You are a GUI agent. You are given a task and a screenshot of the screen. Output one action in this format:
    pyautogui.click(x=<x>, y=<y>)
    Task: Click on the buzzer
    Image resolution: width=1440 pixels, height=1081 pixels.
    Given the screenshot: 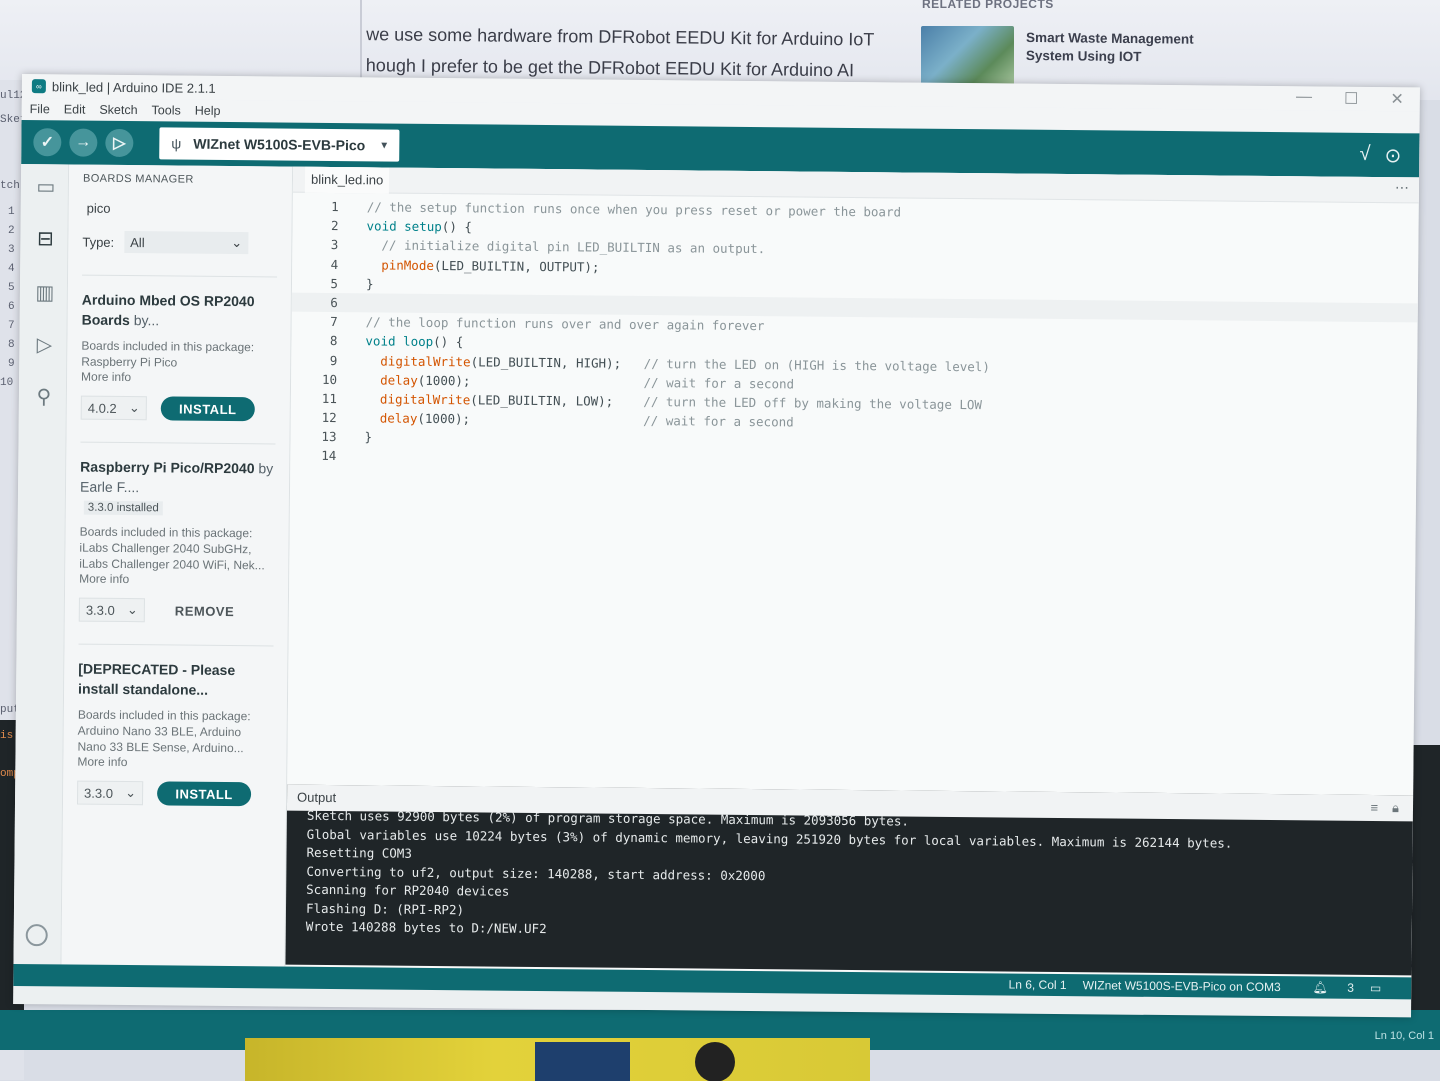 What is the action you would take?
    pyautogui.click(x=715, y=1061)
    